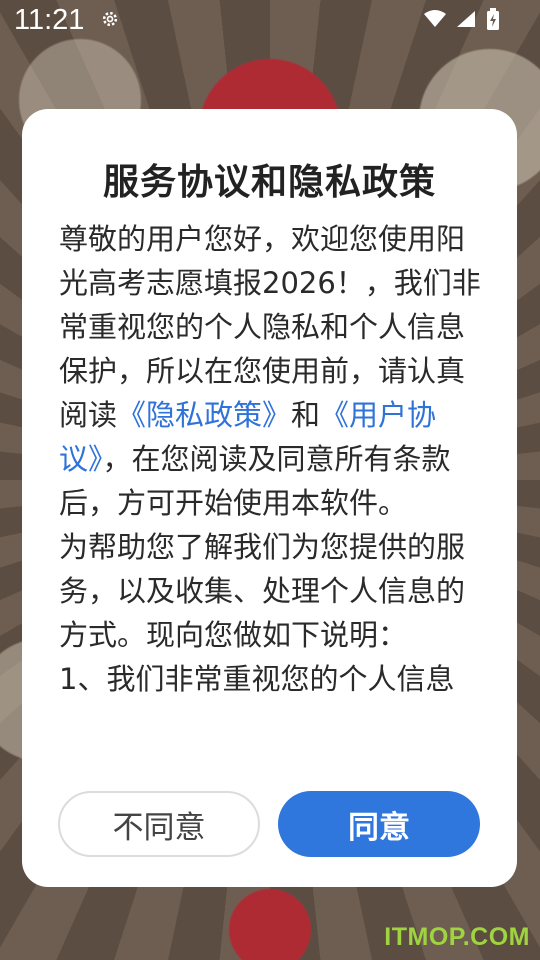 This screenshot has width=540, height=960. What do you see at coordinates (49, 20) in the screenshot?
I see `status-time: 11:21` at bounding box center [49, 20].